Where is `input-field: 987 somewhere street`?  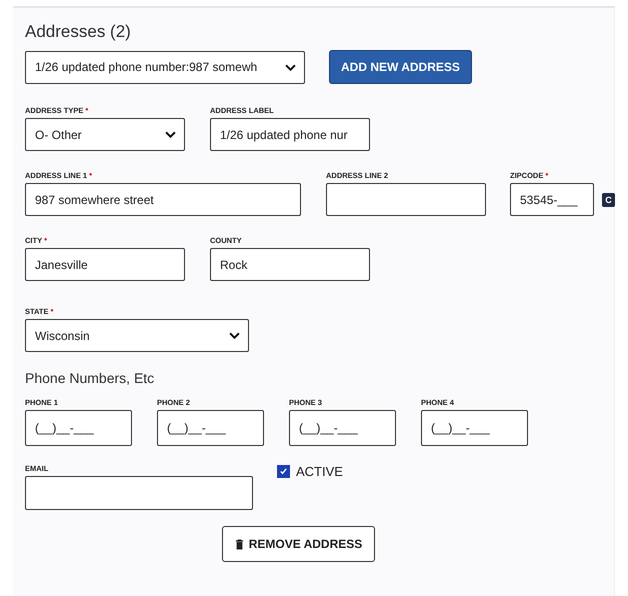 input-field: 987 somewhere street is located at coordinates (163, 199).